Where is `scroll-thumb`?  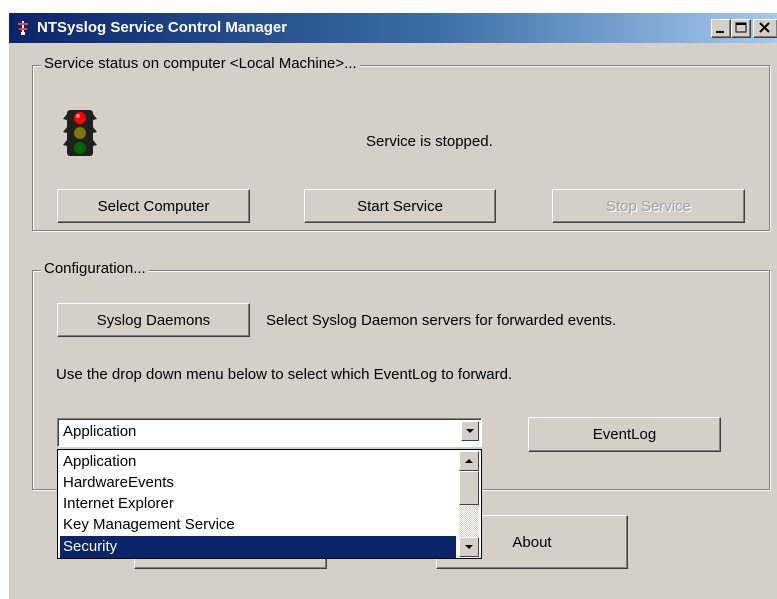
scroll-thumb is located at coordinates (469, 488).